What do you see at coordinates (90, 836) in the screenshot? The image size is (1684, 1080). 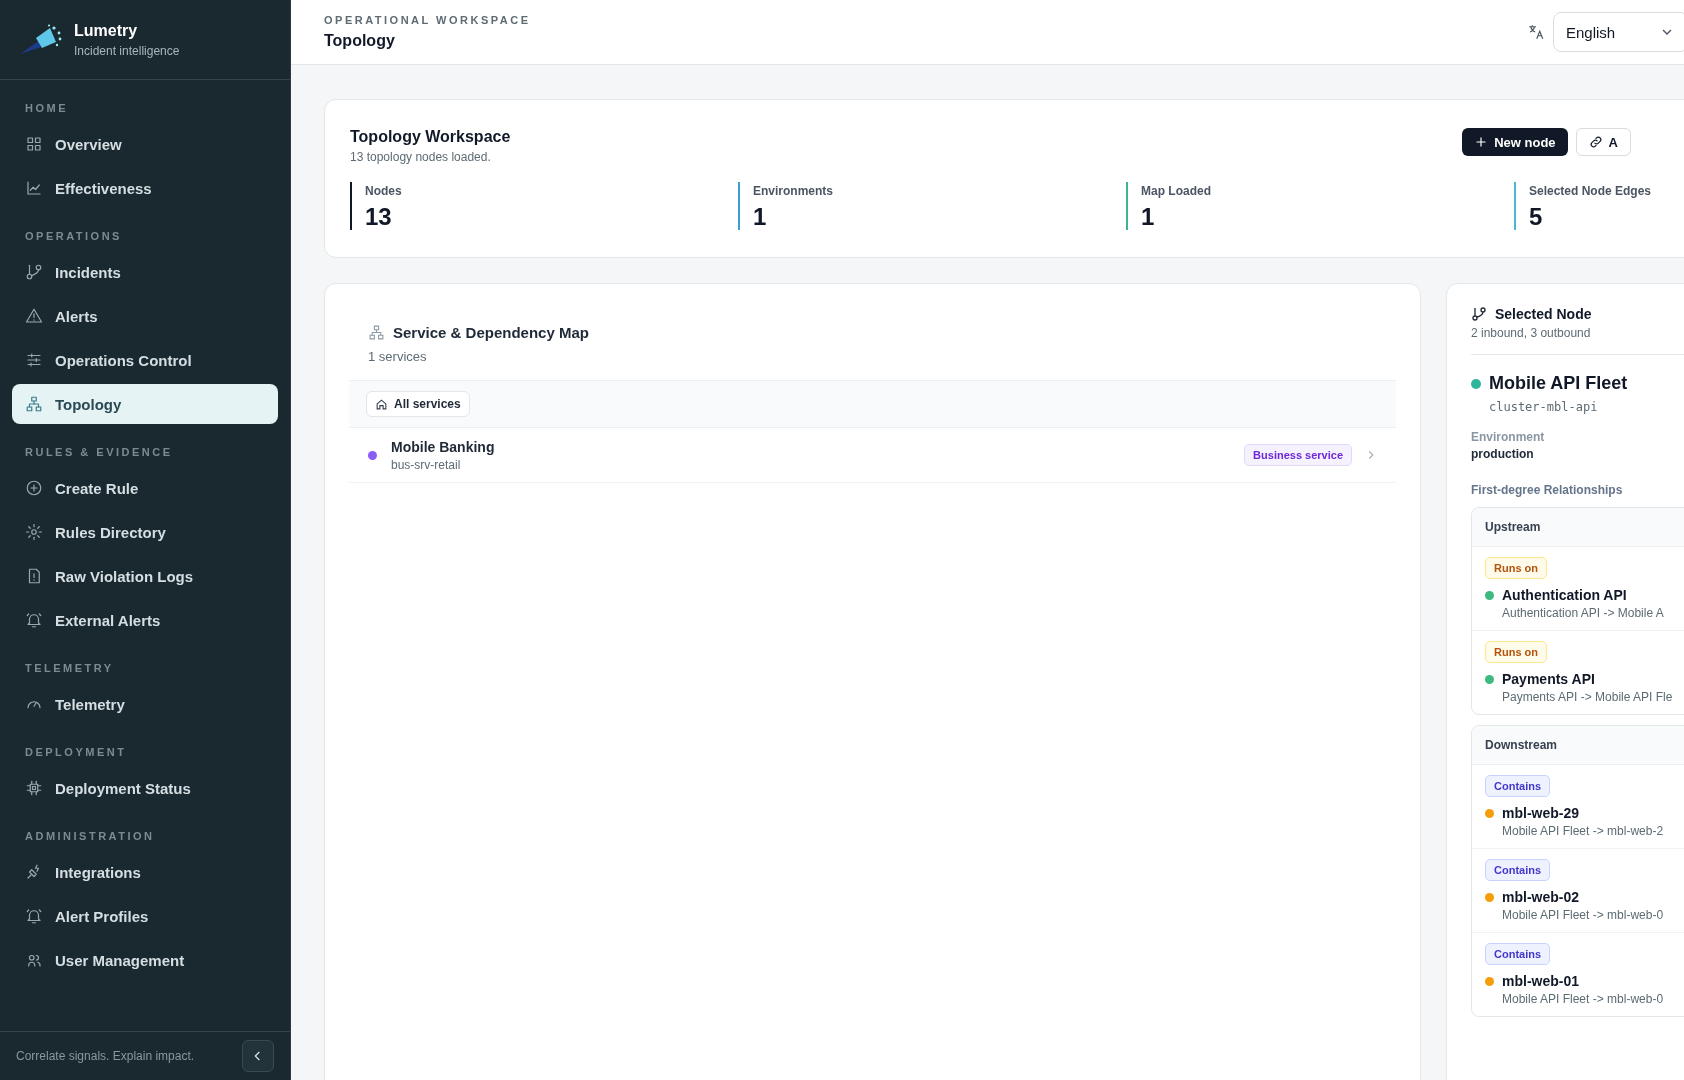 I see `nav-section-label: ADMINISTRATION` at bounding box center [90, 836].